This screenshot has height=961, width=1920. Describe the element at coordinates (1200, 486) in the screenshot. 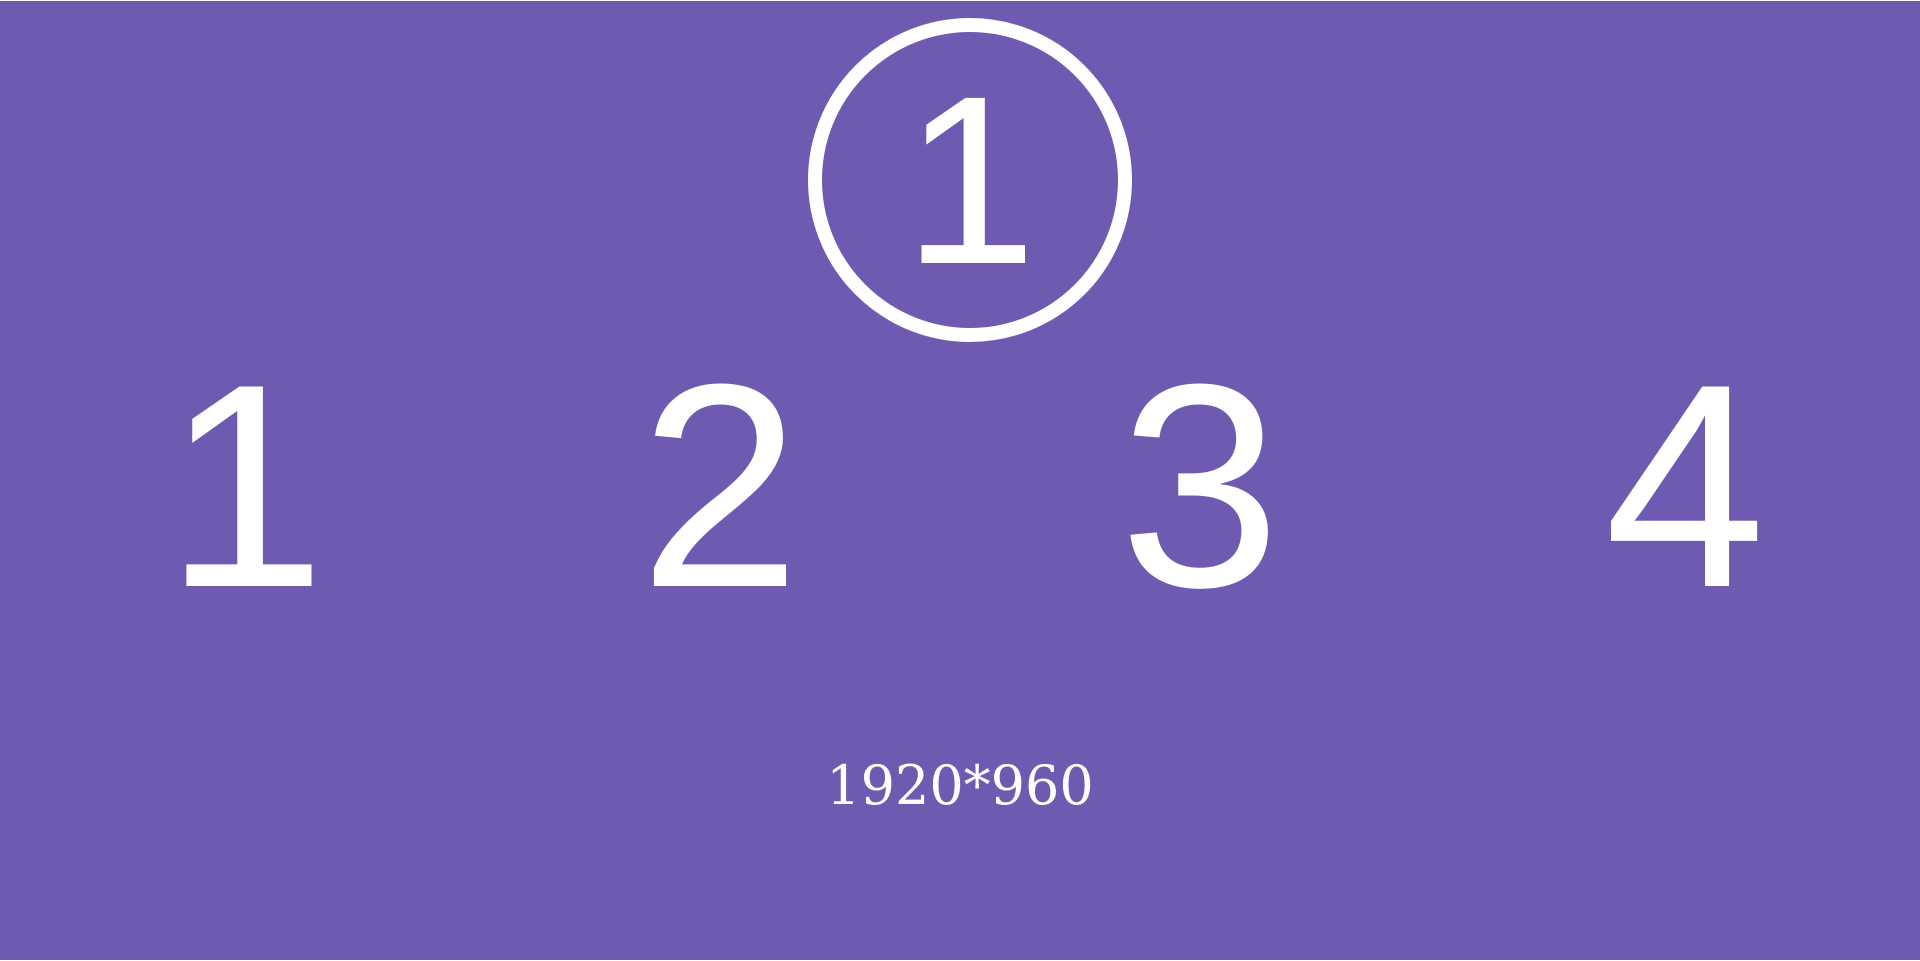

I see `digit-three: 3` at that location.